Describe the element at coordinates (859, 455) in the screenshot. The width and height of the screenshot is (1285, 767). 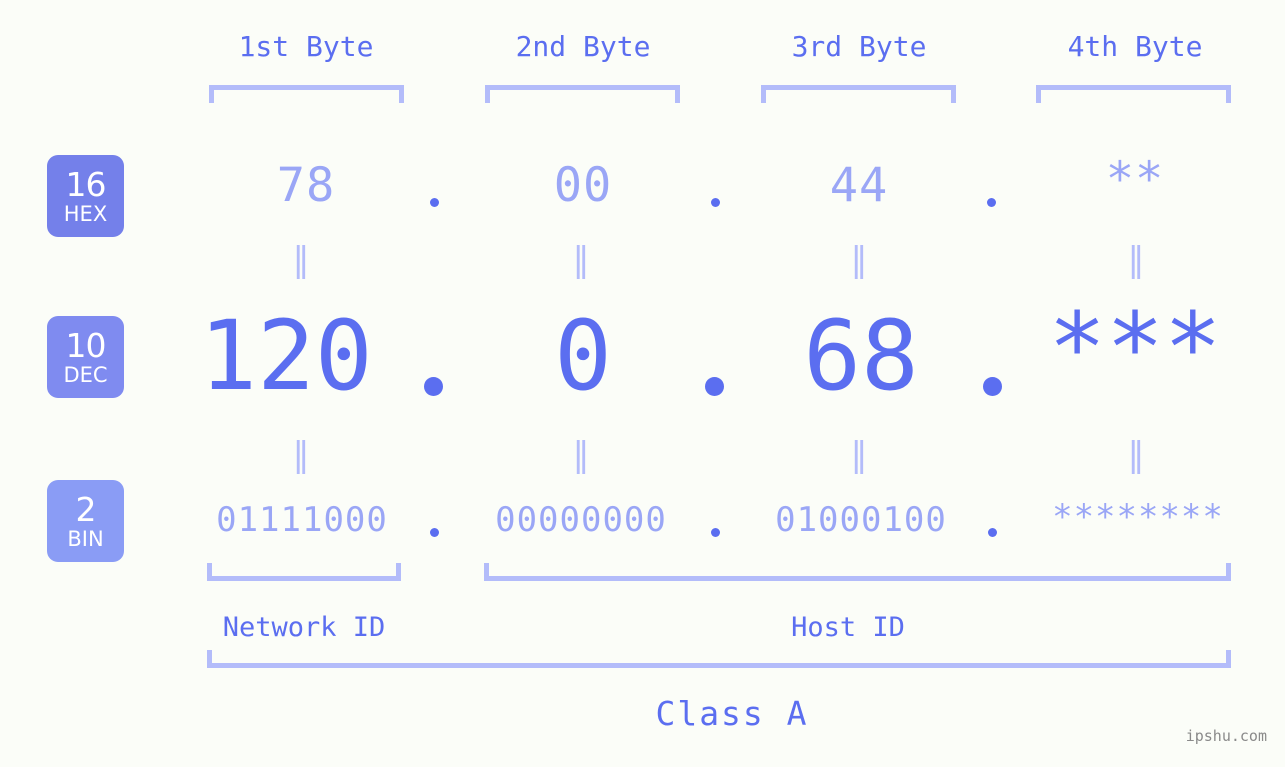
I see `equivalence-mark-7: ‖` at that location.